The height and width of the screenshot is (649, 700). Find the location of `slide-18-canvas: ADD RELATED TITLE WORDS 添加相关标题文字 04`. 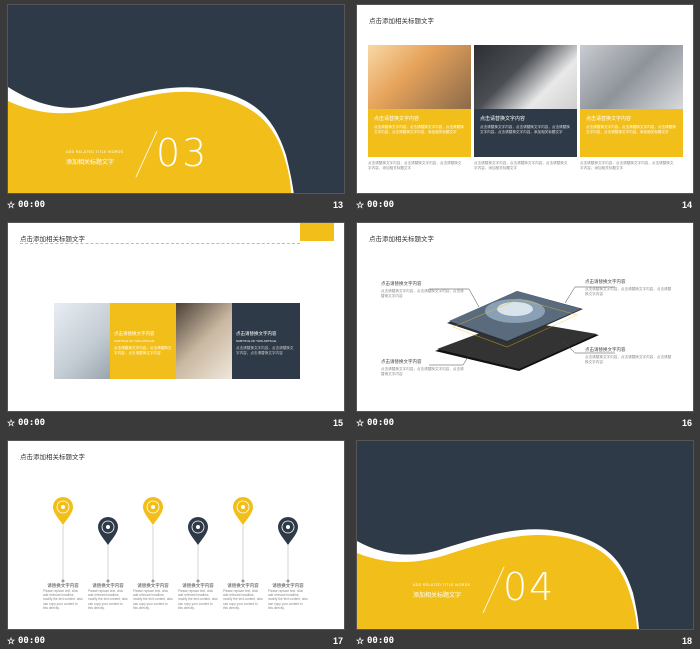

slide-18-canvas: ADD RELATED TITLE WORDS 添加相关标题文字 04 is located at coordinates (525, 535).